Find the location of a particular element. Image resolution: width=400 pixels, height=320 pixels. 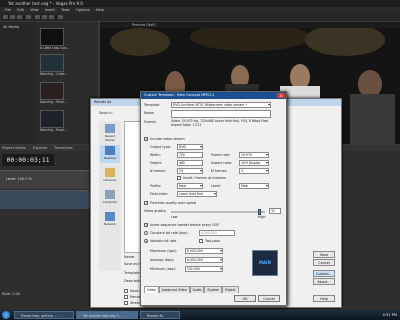

path-reference-checkbox is located at coordinates (126, 291).